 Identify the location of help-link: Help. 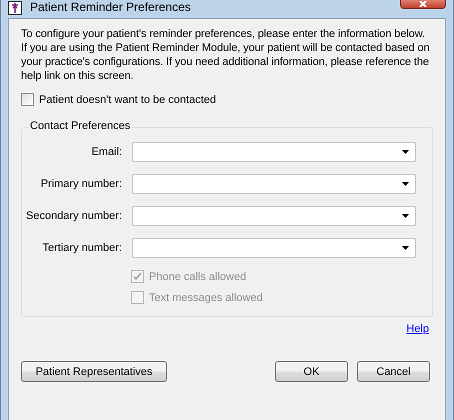
(417, 329).